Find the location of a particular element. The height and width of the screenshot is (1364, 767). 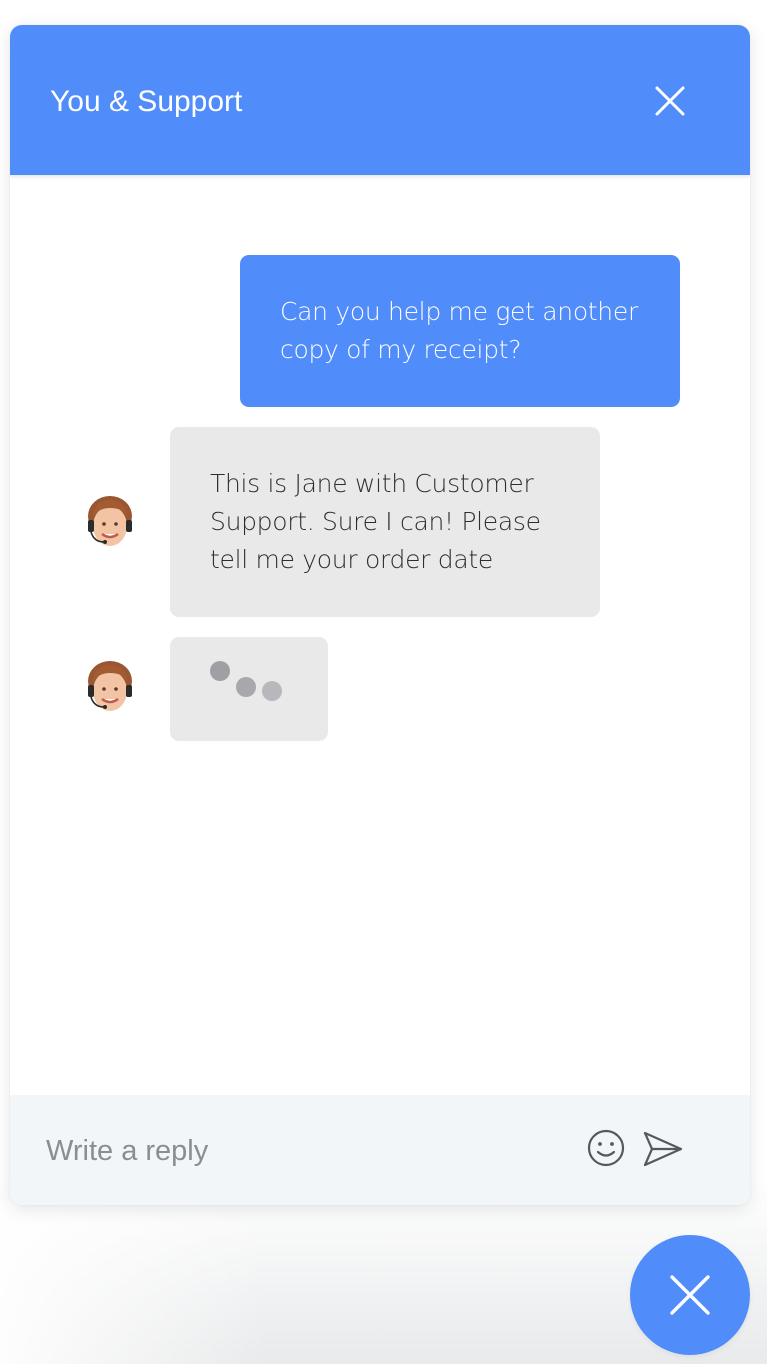

emoji-button is located at coordinates (606, 1148).